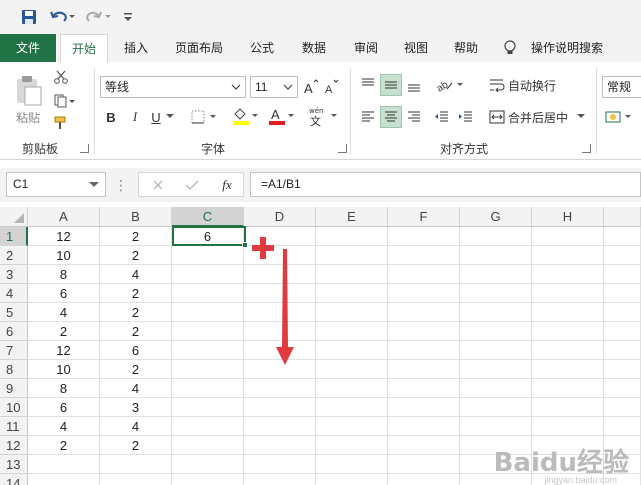 The width and height of the screenshot is (641, 485). Describe the element at coordinates (14, 388) in the screenshot. I see `row-header: 9` at that location.